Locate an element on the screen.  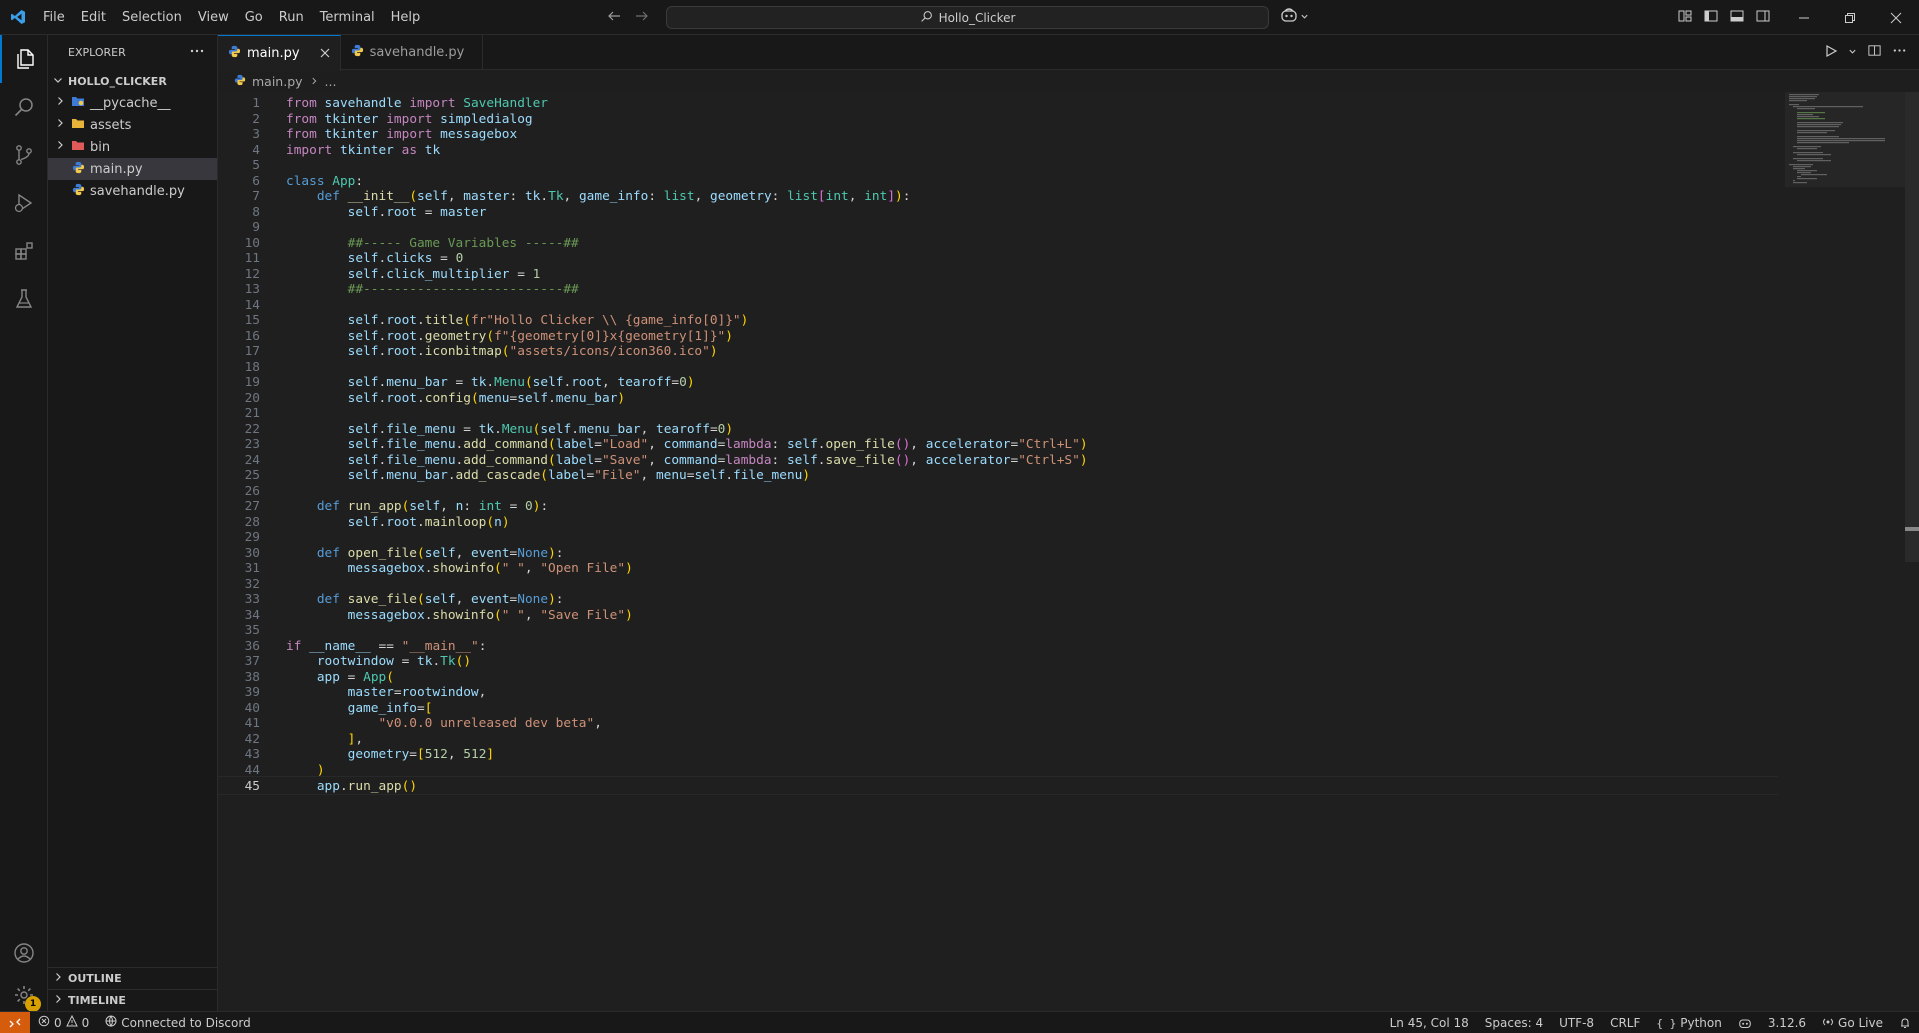
menu-help: Help is located at coordinates (406, 17).